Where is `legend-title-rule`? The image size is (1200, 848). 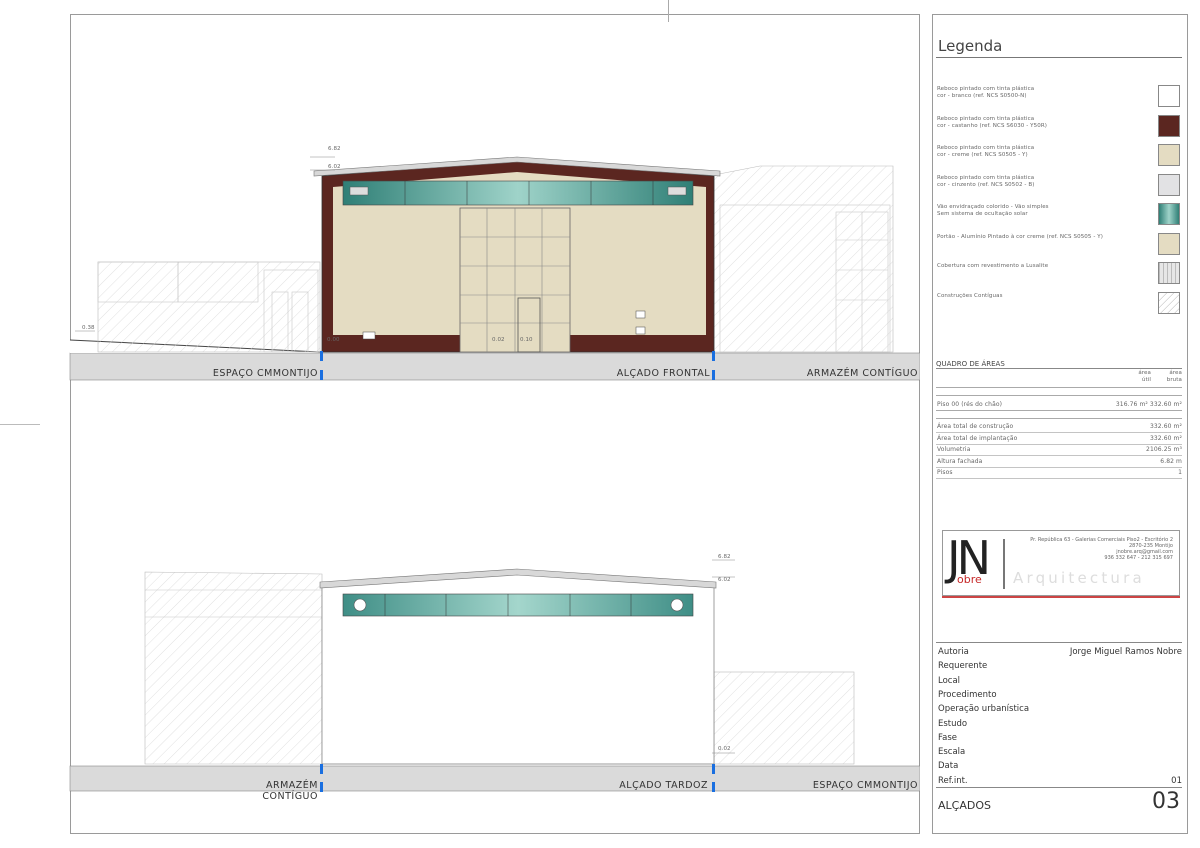 legend-title-rule is located at coordinates (1059, 57).